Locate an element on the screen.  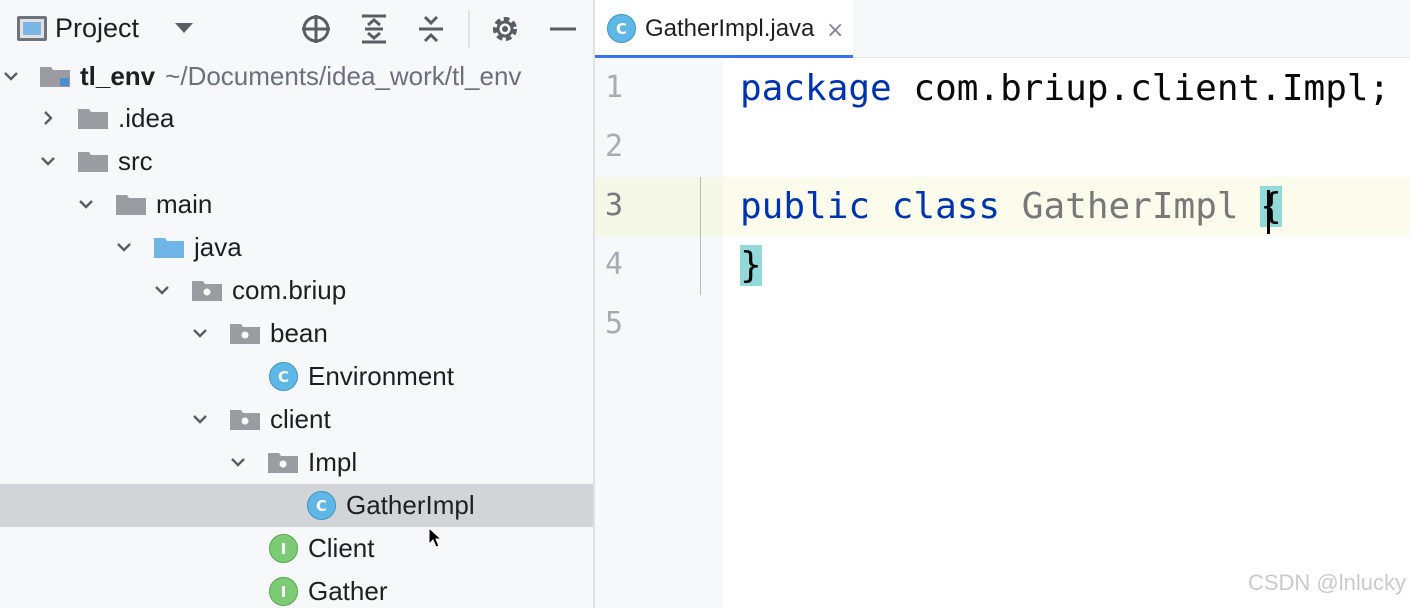
tree-node-idea: .idea is located at coordinates (296, 118).